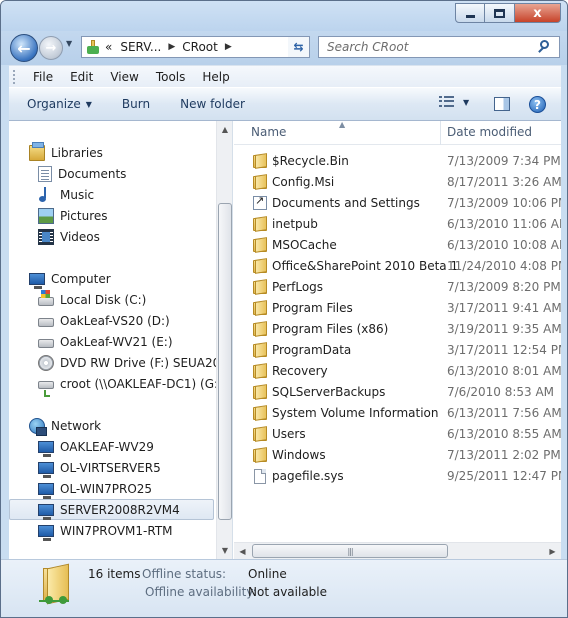  I want to click on back-arrow-icon: ←, so click(24, 48).